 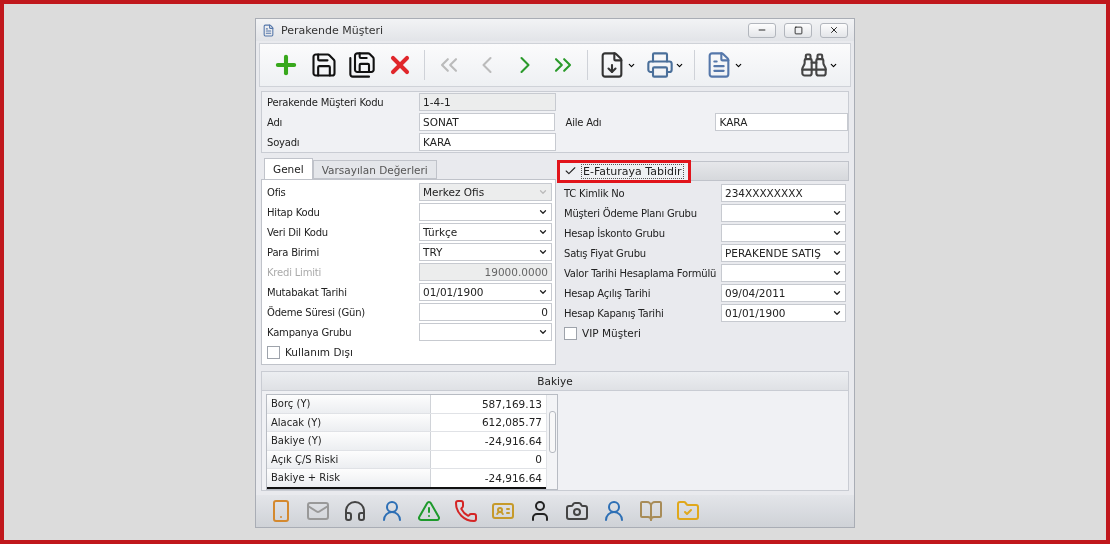 What do you see at coordinates (268, 30) in the screenshot?
I see `window-icon` at bounding box center [268, 30].